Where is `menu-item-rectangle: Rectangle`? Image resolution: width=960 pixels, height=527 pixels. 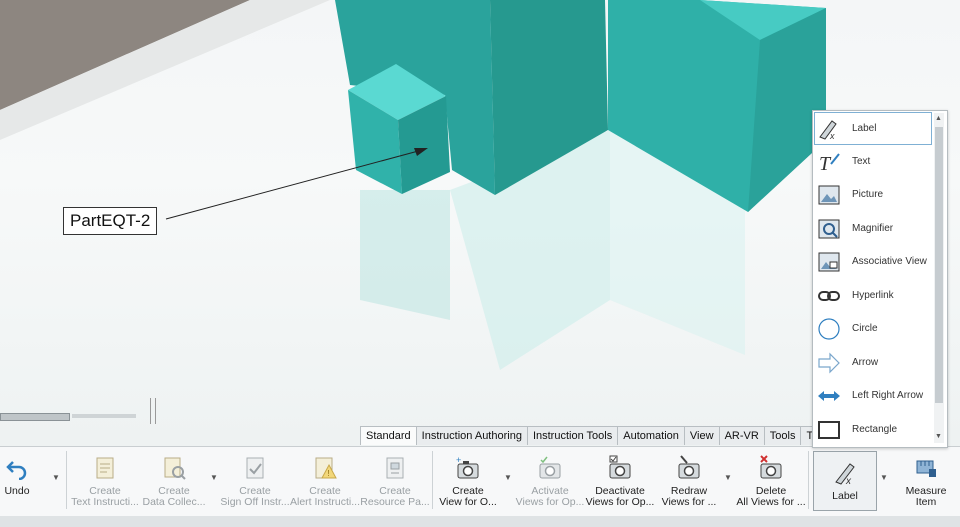
menu-item-rectangle: Rectangle is located at coordinates (873, 429).